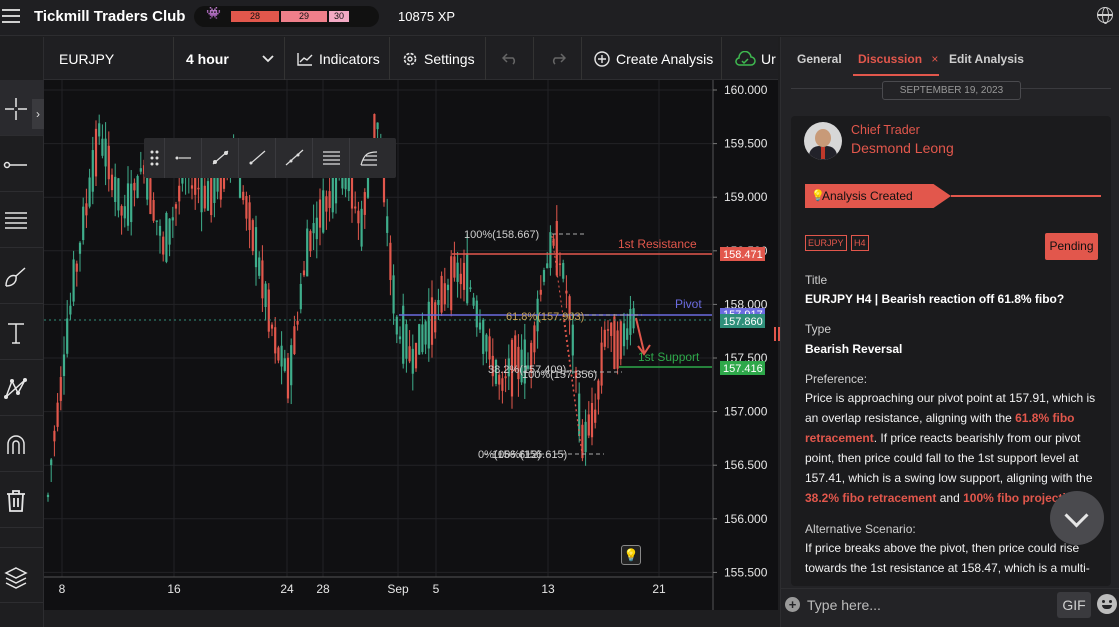 The image size is (1119, 627). What do you see at coordinates (22, 164) in the screenshot?
I see `horizontal-line-tool` at bounding box center [22, 164].